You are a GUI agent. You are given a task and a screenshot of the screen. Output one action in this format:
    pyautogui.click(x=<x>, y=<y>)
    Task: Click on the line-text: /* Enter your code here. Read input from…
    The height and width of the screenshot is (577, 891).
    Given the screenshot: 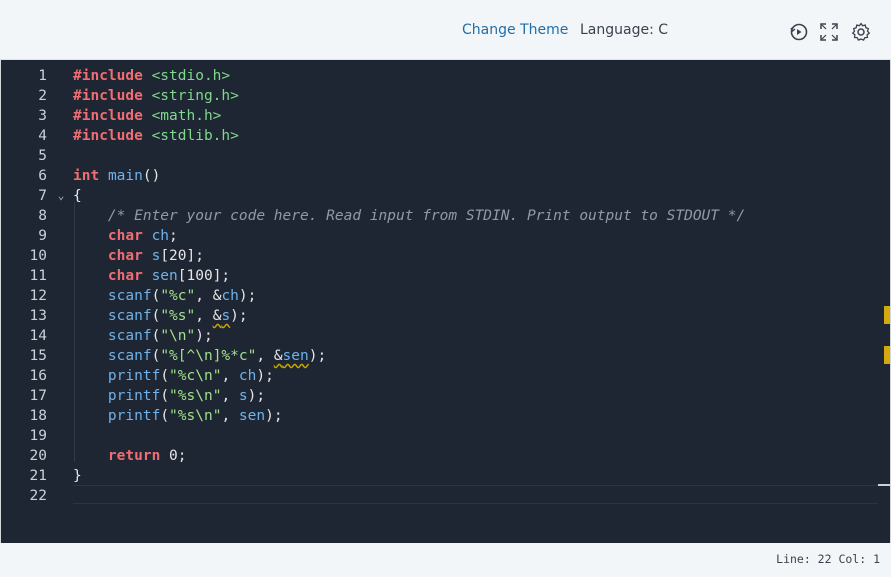 What is the action you would take?
    pyautogui.click(x=409, y=216)
    